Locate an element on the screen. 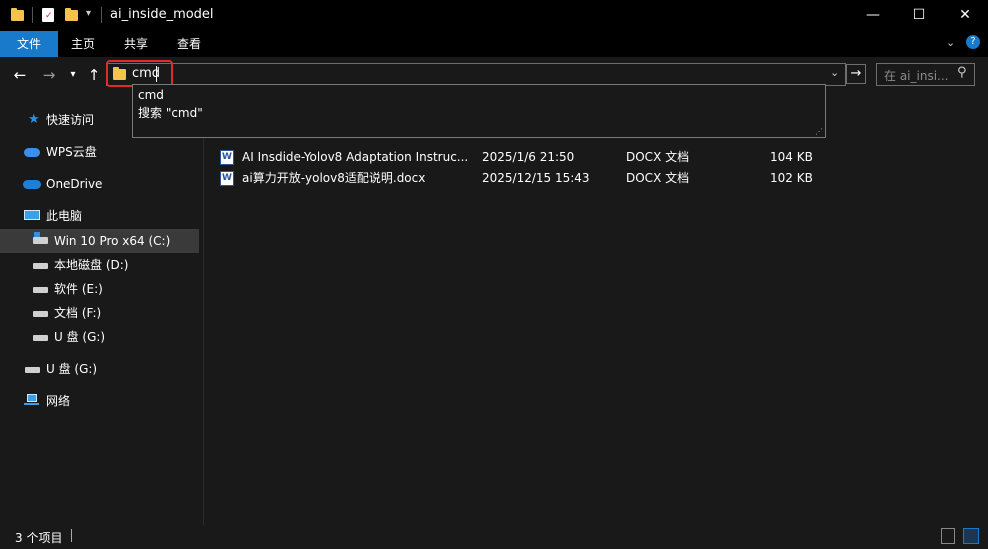  tab-share: 共享 is located at coordinates (136, 44).